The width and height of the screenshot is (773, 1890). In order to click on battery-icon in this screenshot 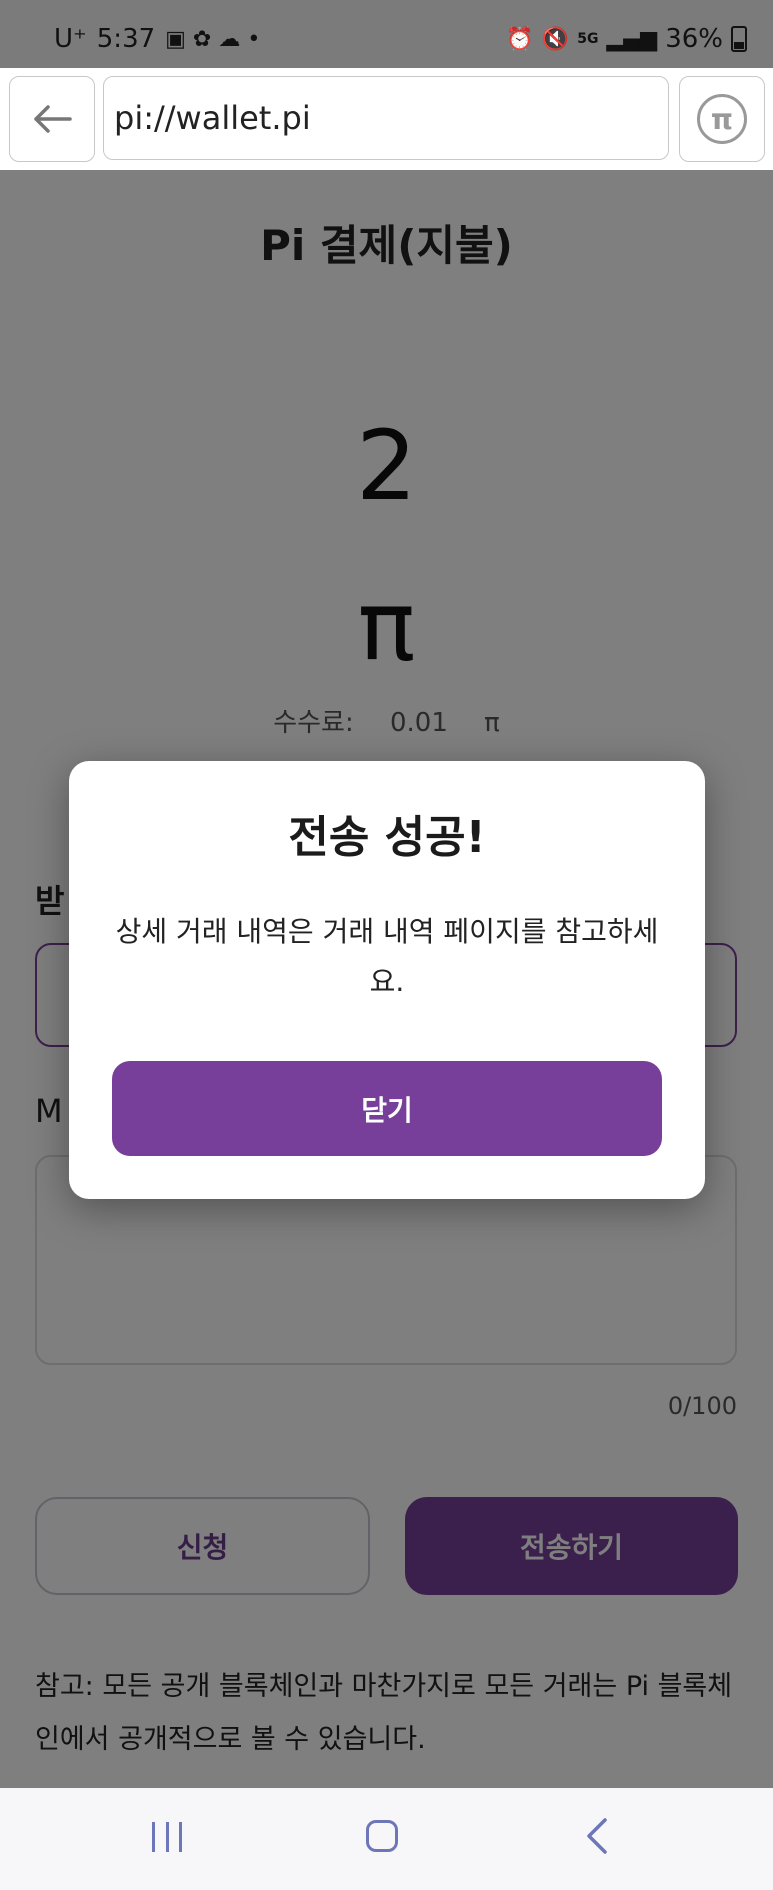, I will do `click(739, 39)`.